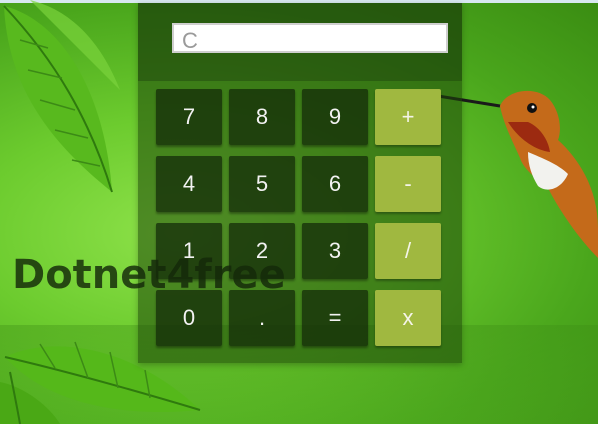 This screenshot has height=424, width=598. I want to click on key-4-button: 4, so click(189, 184).